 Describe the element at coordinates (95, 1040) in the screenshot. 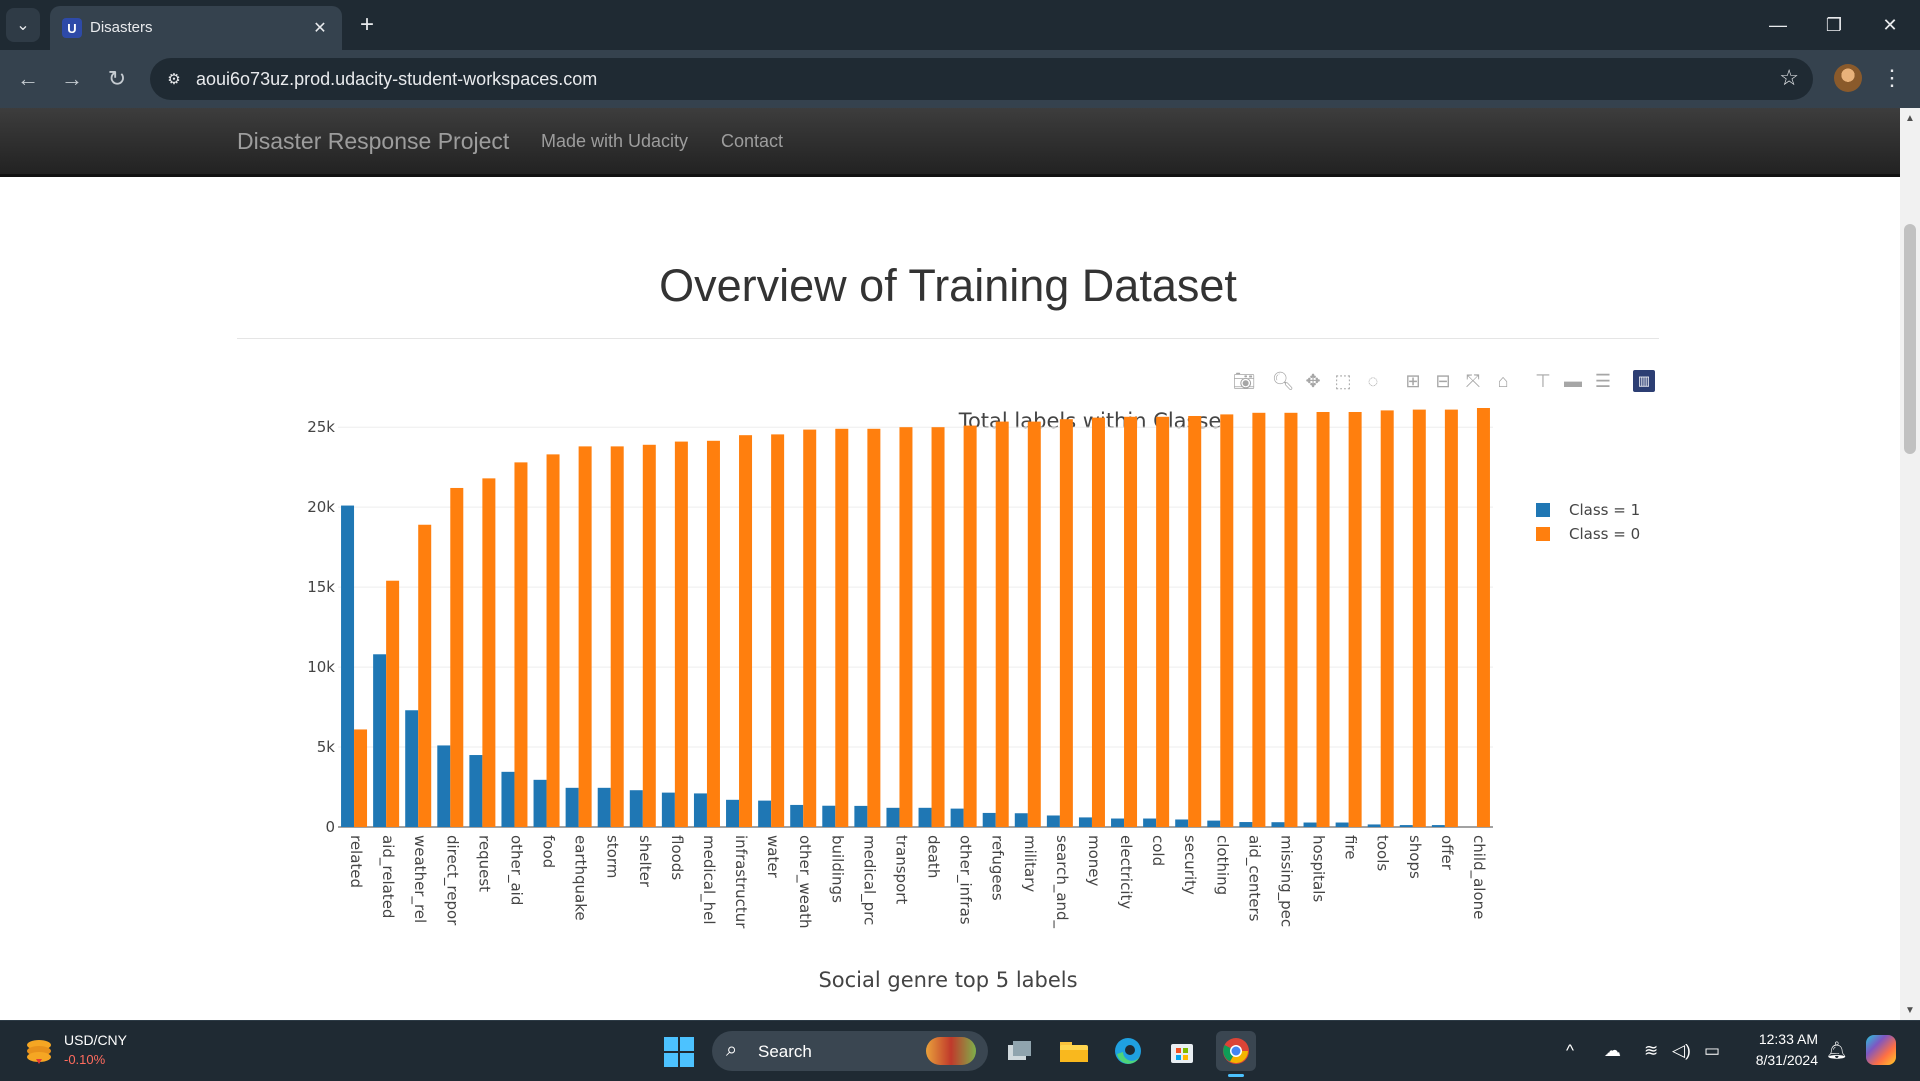

I see `widget-label: USD/CNY` at that location.